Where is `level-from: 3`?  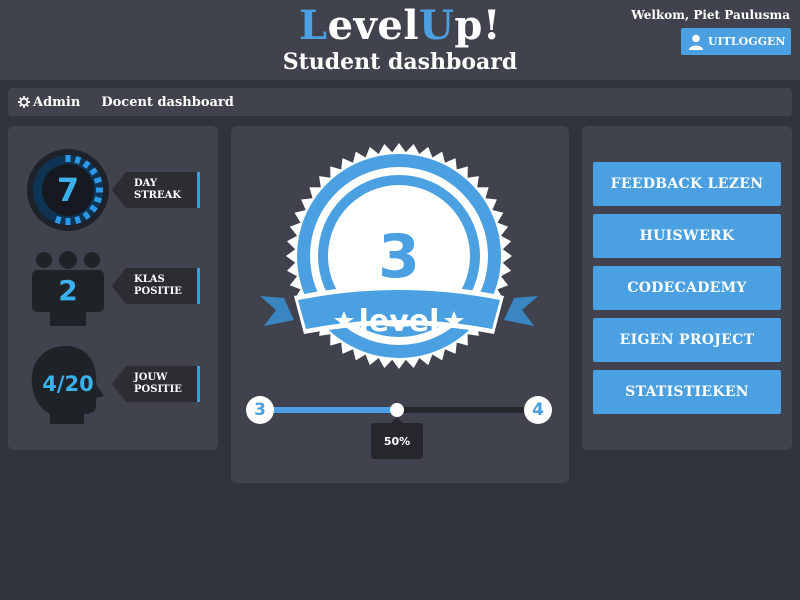 level-from: 3 is located at coordinates (260, 410).